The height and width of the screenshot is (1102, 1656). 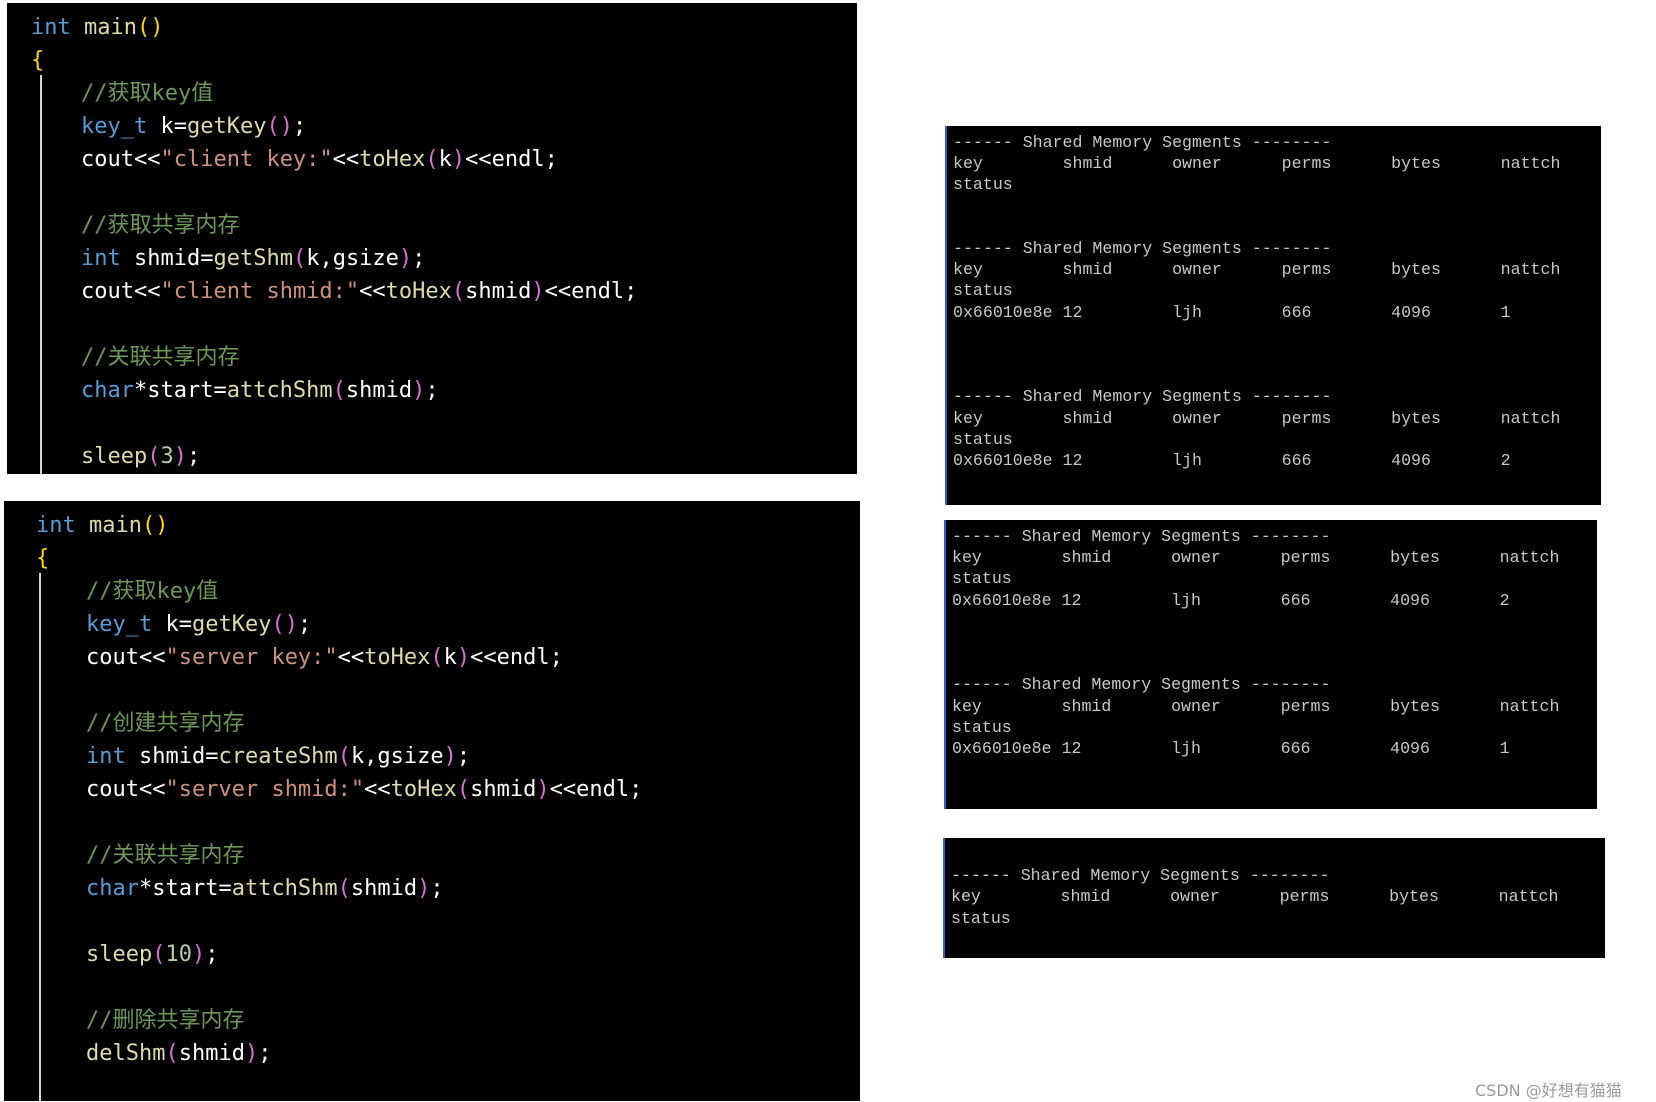 What do you see at coordinates (40, 837) in the screenshot?
I see `indent-guide` at bounding box center [40, 837].